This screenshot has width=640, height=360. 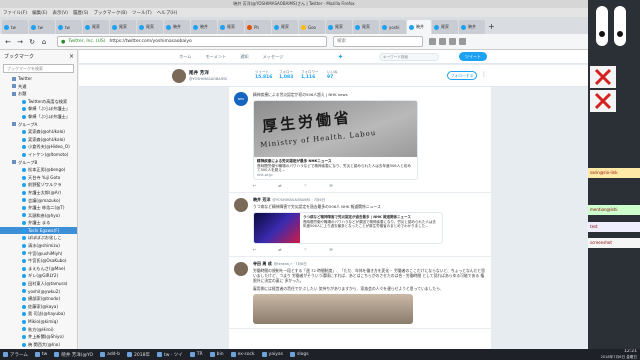 What do you see at coordinates (38, 261) in the screenshot?
I see `bookmark-item: 牛宮氏(@OsaKubo)` at bounding box center [38, 261].